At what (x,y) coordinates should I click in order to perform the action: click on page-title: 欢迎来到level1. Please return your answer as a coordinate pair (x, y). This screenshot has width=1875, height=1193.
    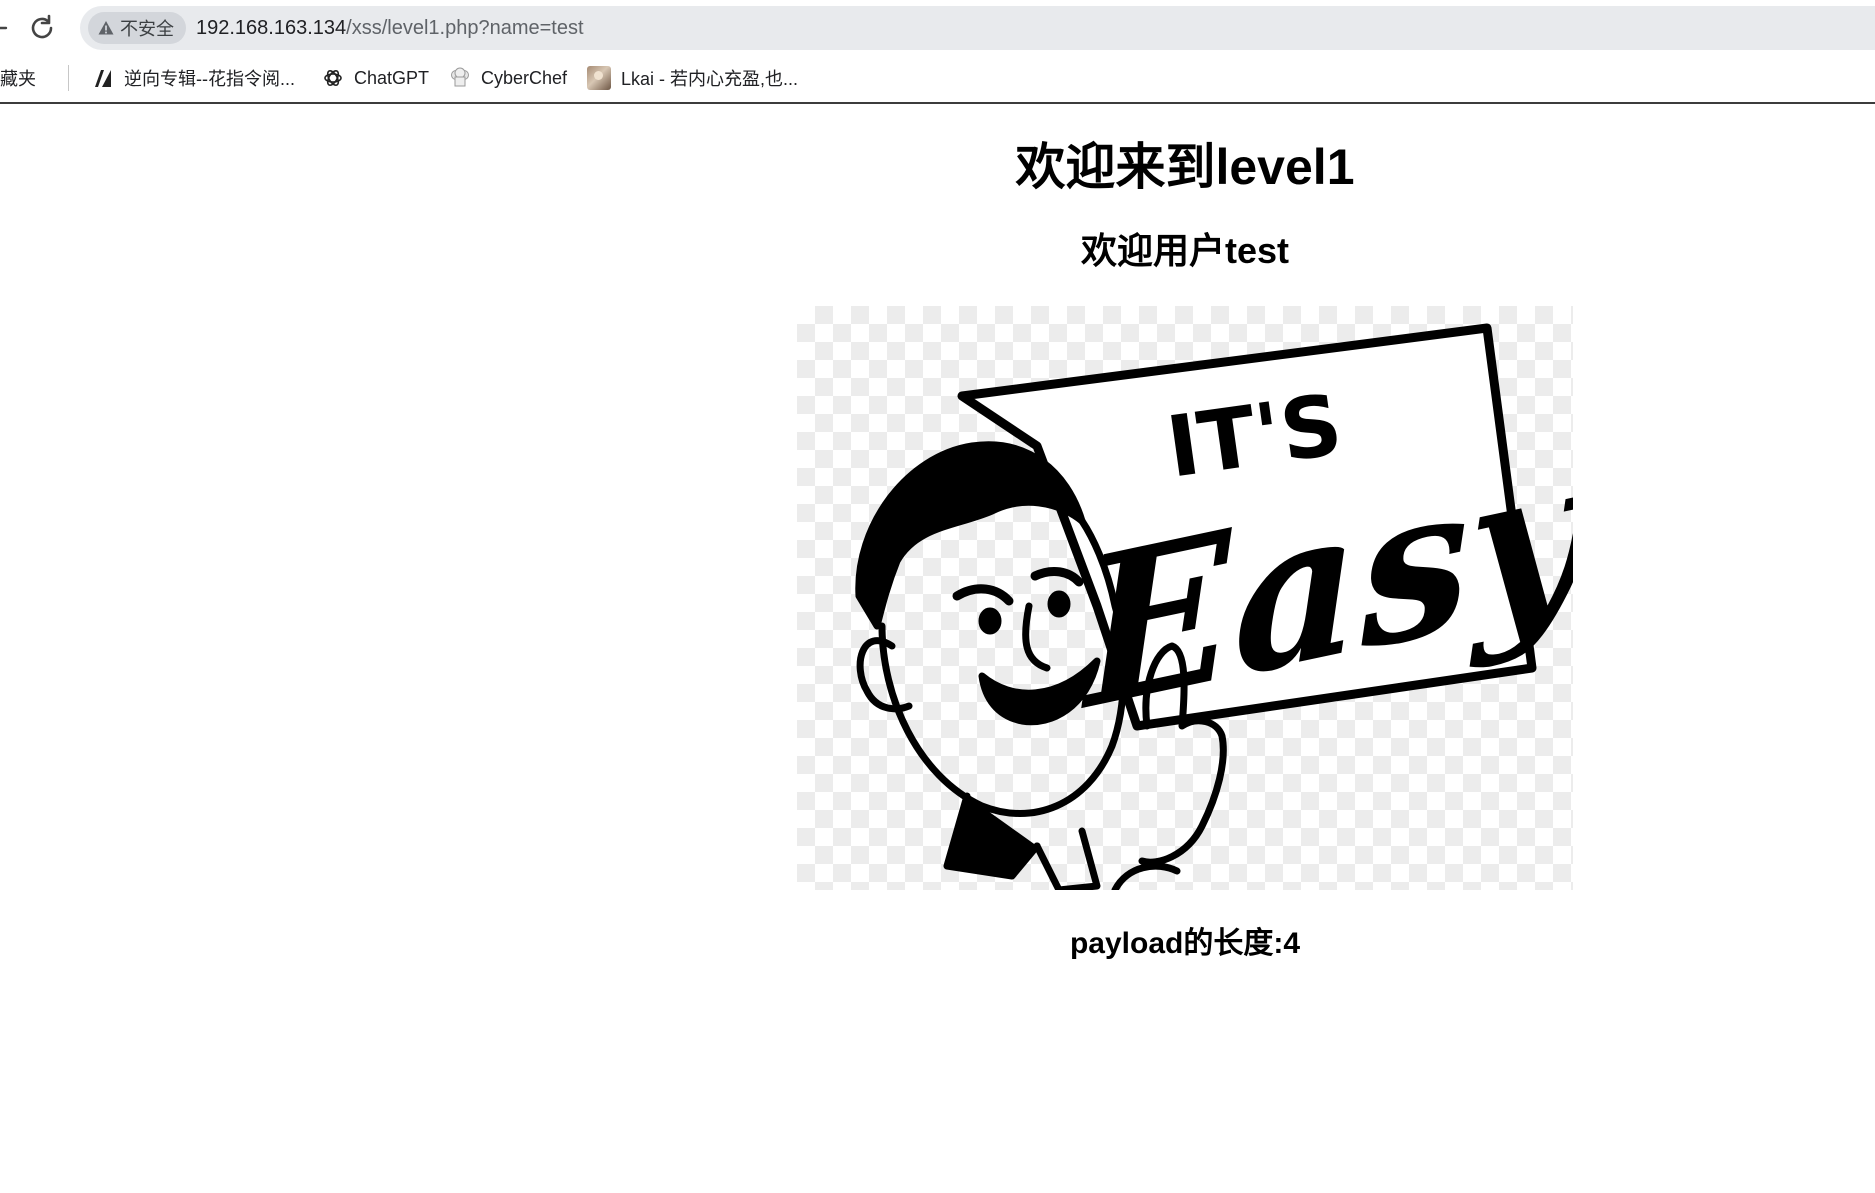
    Looking at the image, I should click on (1185, 167).